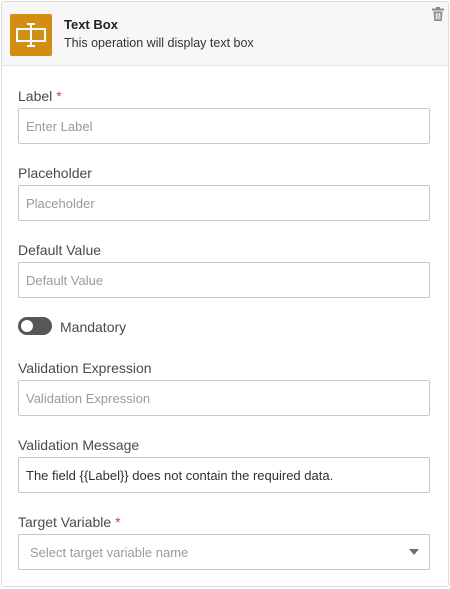 Image resolution: width=450 pixels, height=589 pixels. Describe the element at coordinates (109, 552) in the screenshot. I see `target-variable-placeholder: Select target variable name` at that location.